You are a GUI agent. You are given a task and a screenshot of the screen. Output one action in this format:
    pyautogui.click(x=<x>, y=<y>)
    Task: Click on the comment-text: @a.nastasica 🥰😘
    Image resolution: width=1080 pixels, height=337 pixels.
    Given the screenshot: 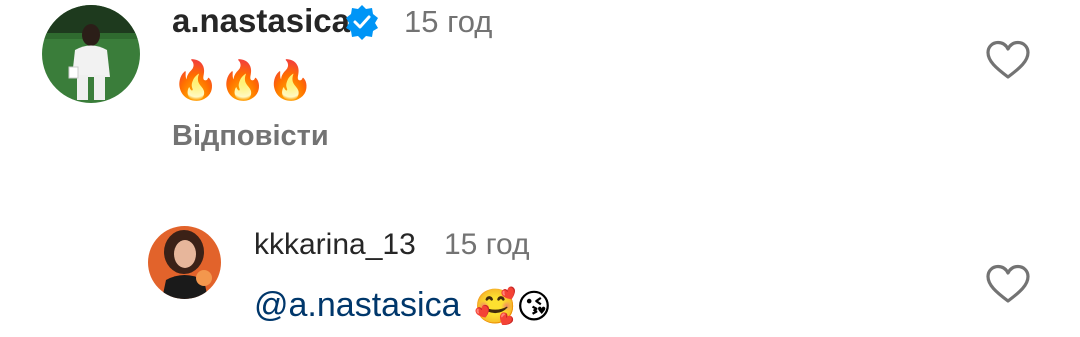 What is the action you would take?
    pyautogui.click(x=403, y=306)
    